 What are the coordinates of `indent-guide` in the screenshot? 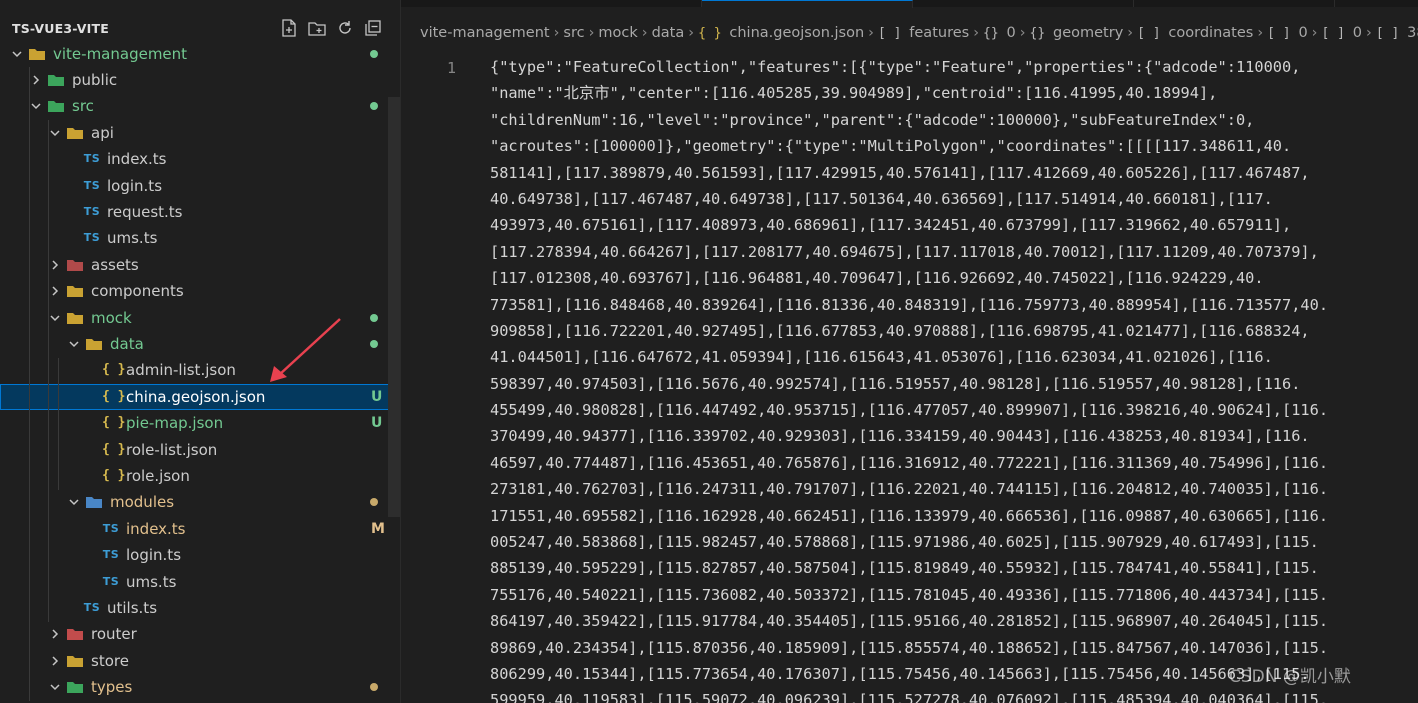 It's located at (48, 410).